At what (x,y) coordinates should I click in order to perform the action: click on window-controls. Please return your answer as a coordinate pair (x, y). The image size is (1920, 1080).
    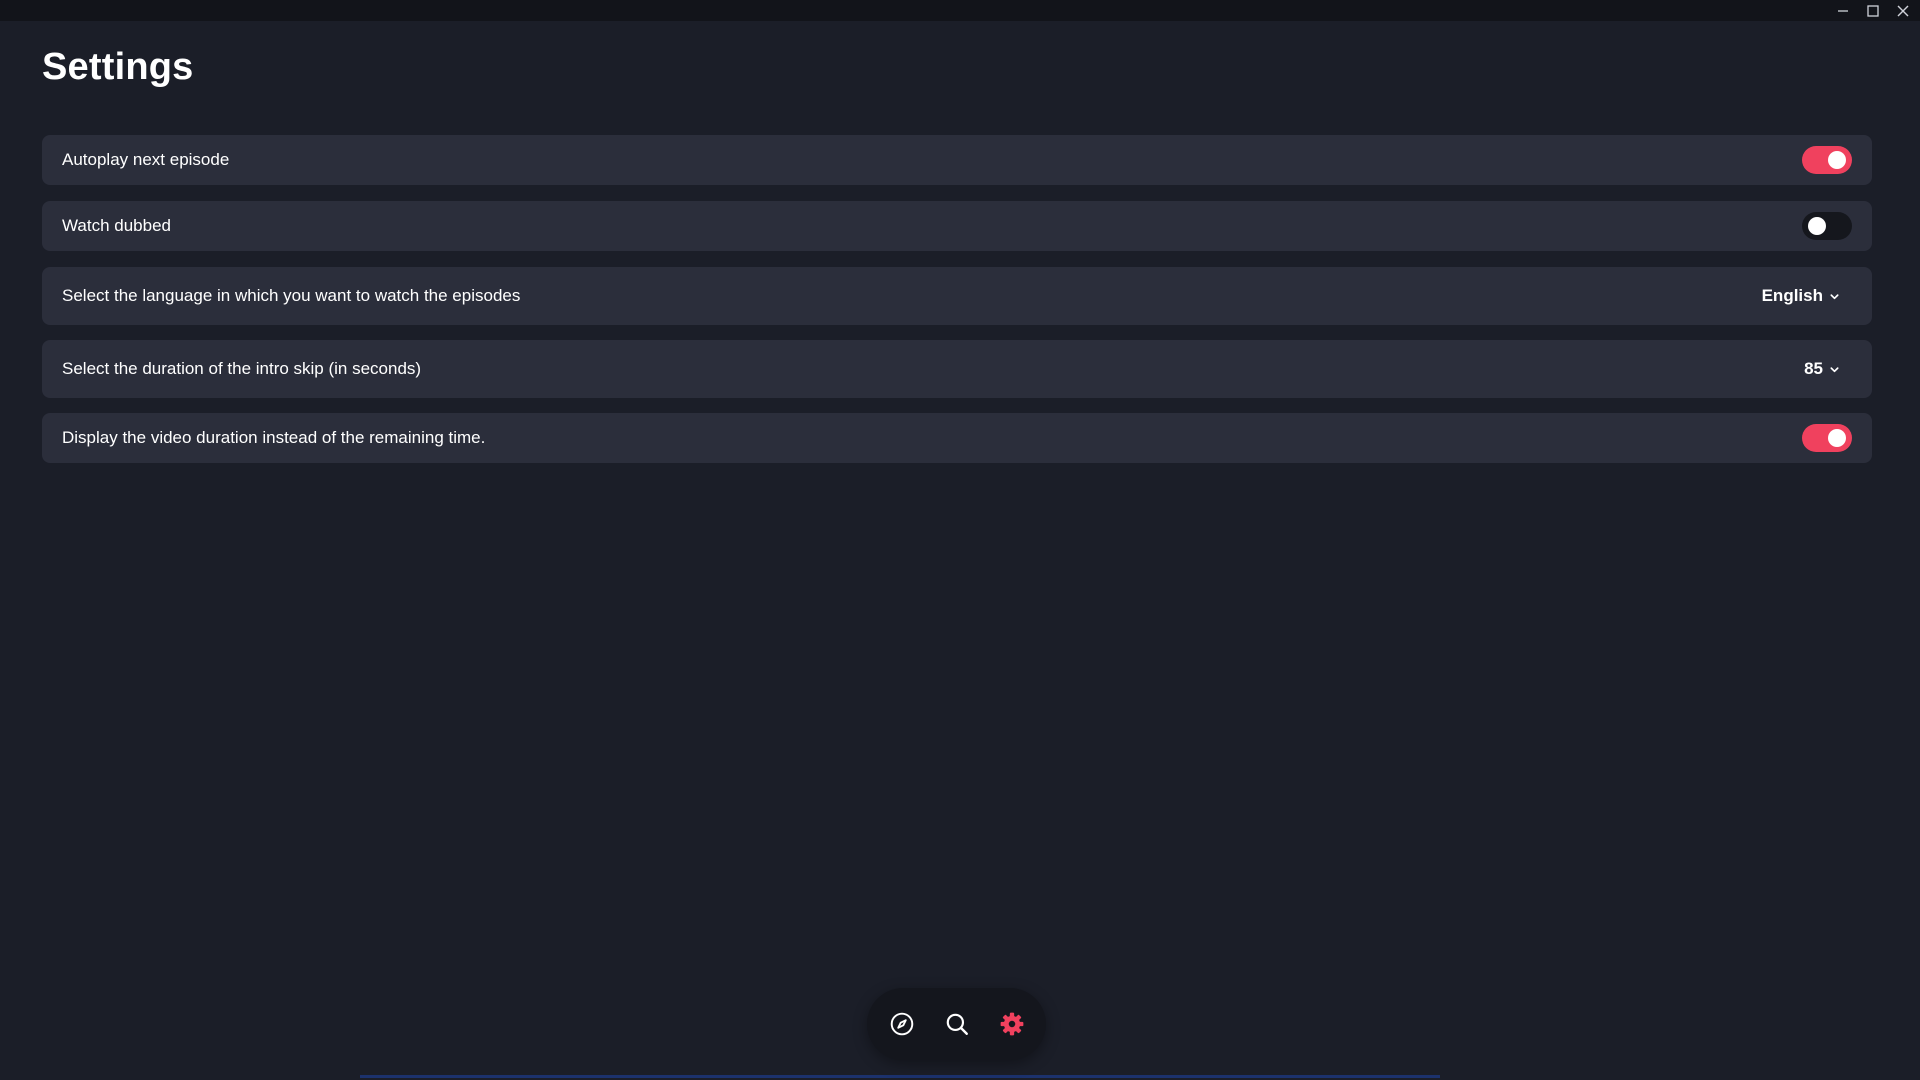
    Looking at the image, I should click on (1873, 10).